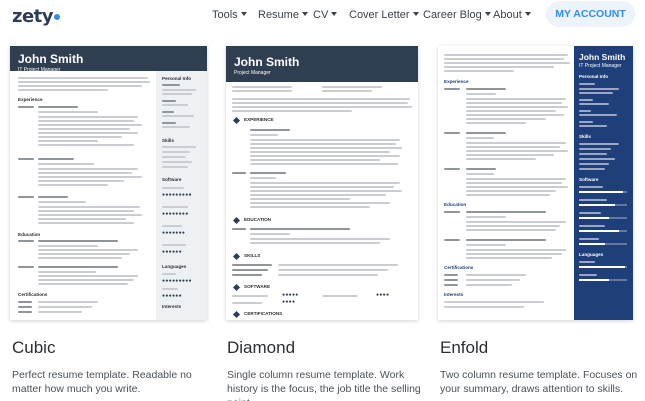 The width and height of the screenshot is (645, 401). What do you see at coordinates (33, 348) in the screenshot?
I see `template-name-cubic: Cubic` at bounding box center [33, 348].